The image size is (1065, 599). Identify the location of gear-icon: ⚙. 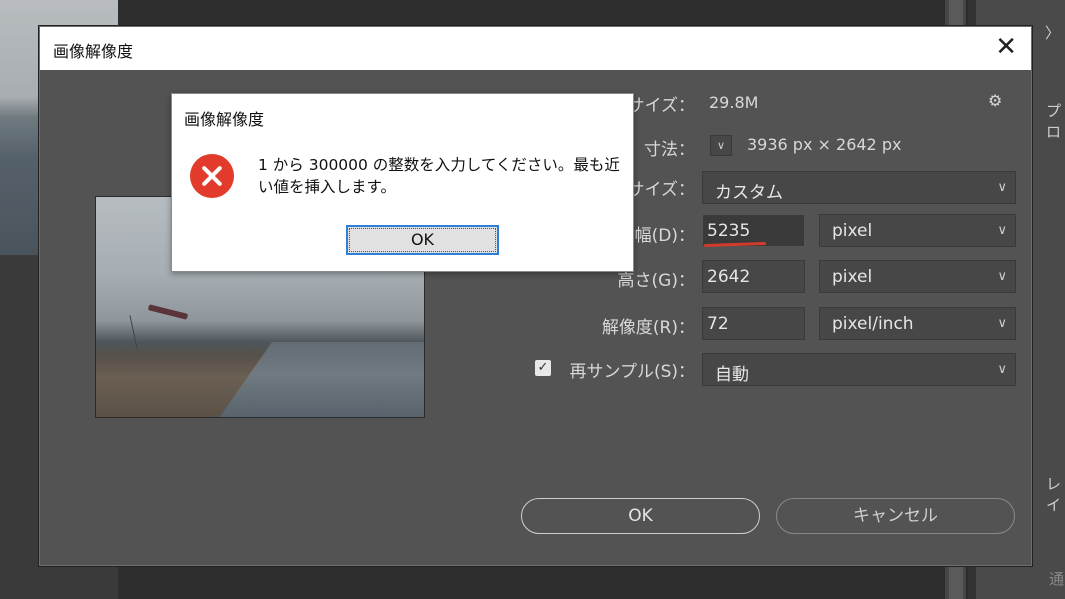
(995, 100).